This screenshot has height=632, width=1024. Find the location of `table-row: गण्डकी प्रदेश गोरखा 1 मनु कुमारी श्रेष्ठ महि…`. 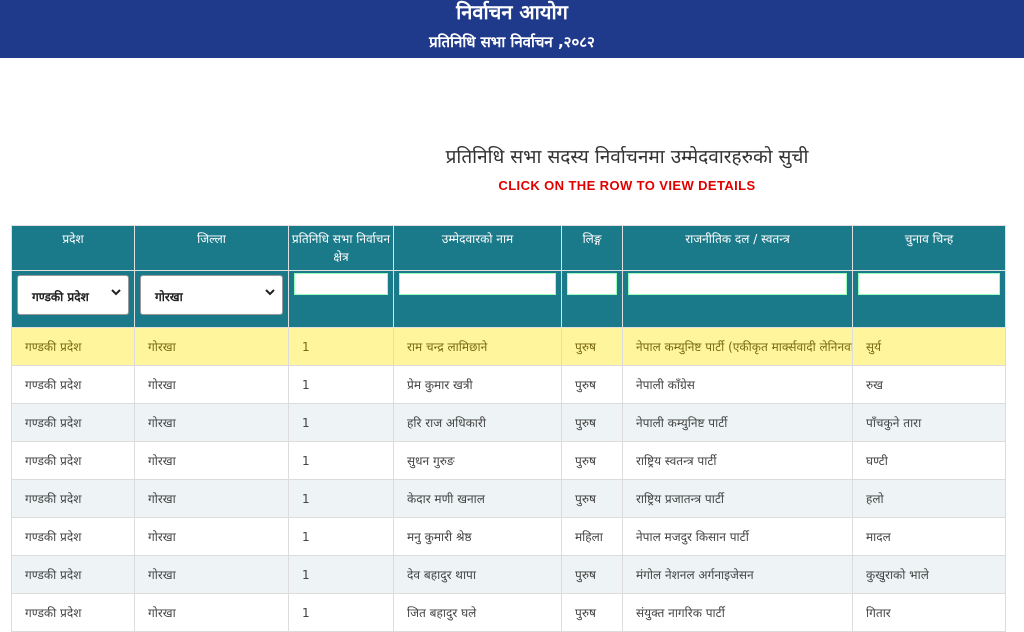

table-row: गण्डकी प्रदेश गोरखा 1 मनु कुमारी श्रेष्ठ महि… is located at coordinates (508, 536).